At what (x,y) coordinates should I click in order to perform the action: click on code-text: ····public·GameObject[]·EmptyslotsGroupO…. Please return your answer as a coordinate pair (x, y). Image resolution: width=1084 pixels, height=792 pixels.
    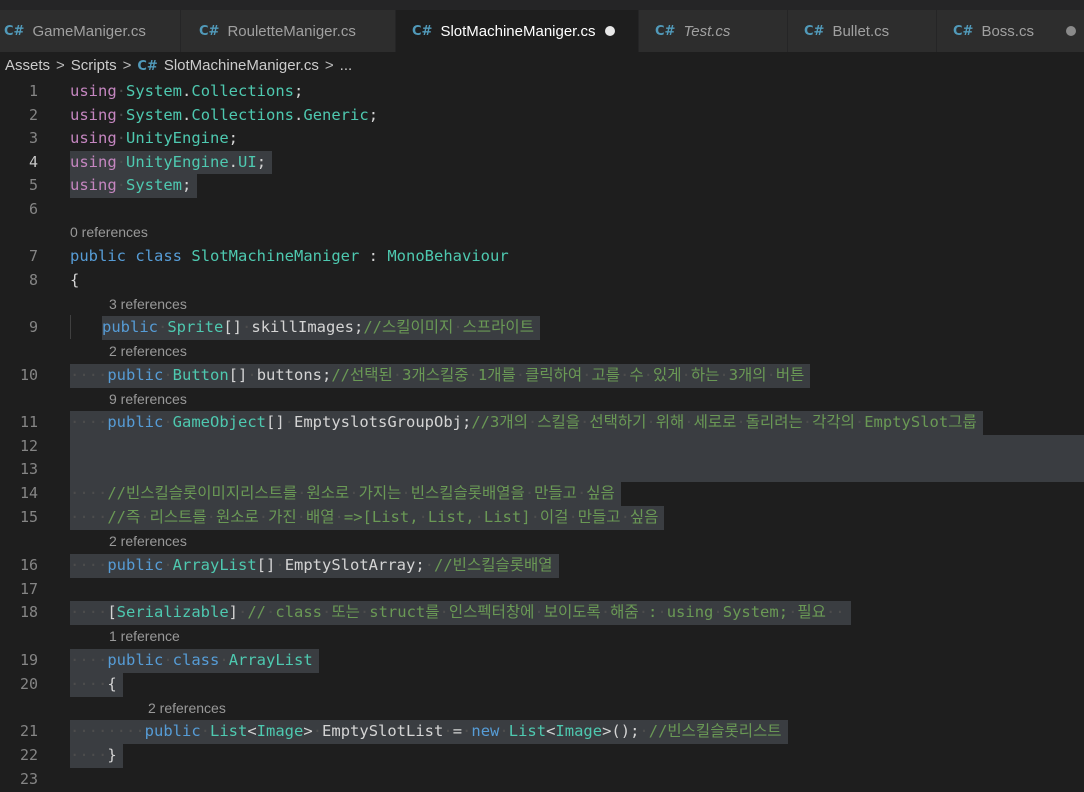
    Looking at the image, I should click on (526, 423).